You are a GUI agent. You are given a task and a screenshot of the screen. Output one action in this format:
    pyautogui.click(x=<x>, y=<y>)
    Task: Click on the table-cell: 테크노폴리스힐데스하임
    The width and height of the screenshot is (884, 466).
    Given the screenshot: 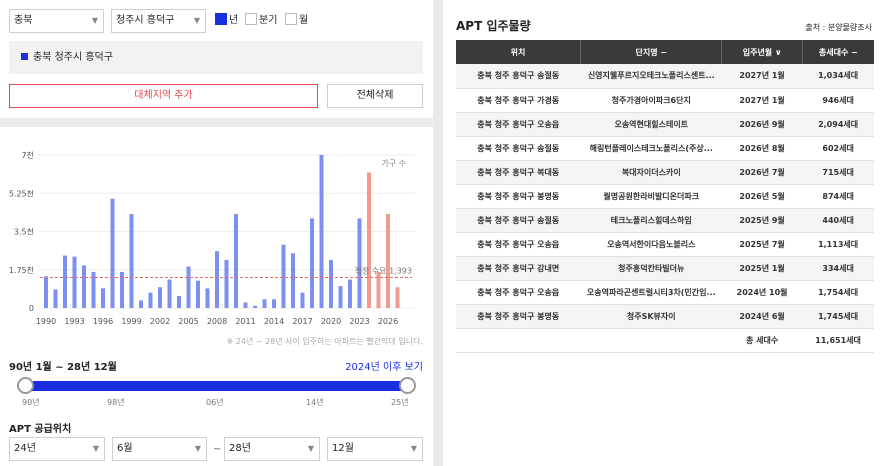 What is the action you would take?
    pyautogui.click(x=651, y=220)
    